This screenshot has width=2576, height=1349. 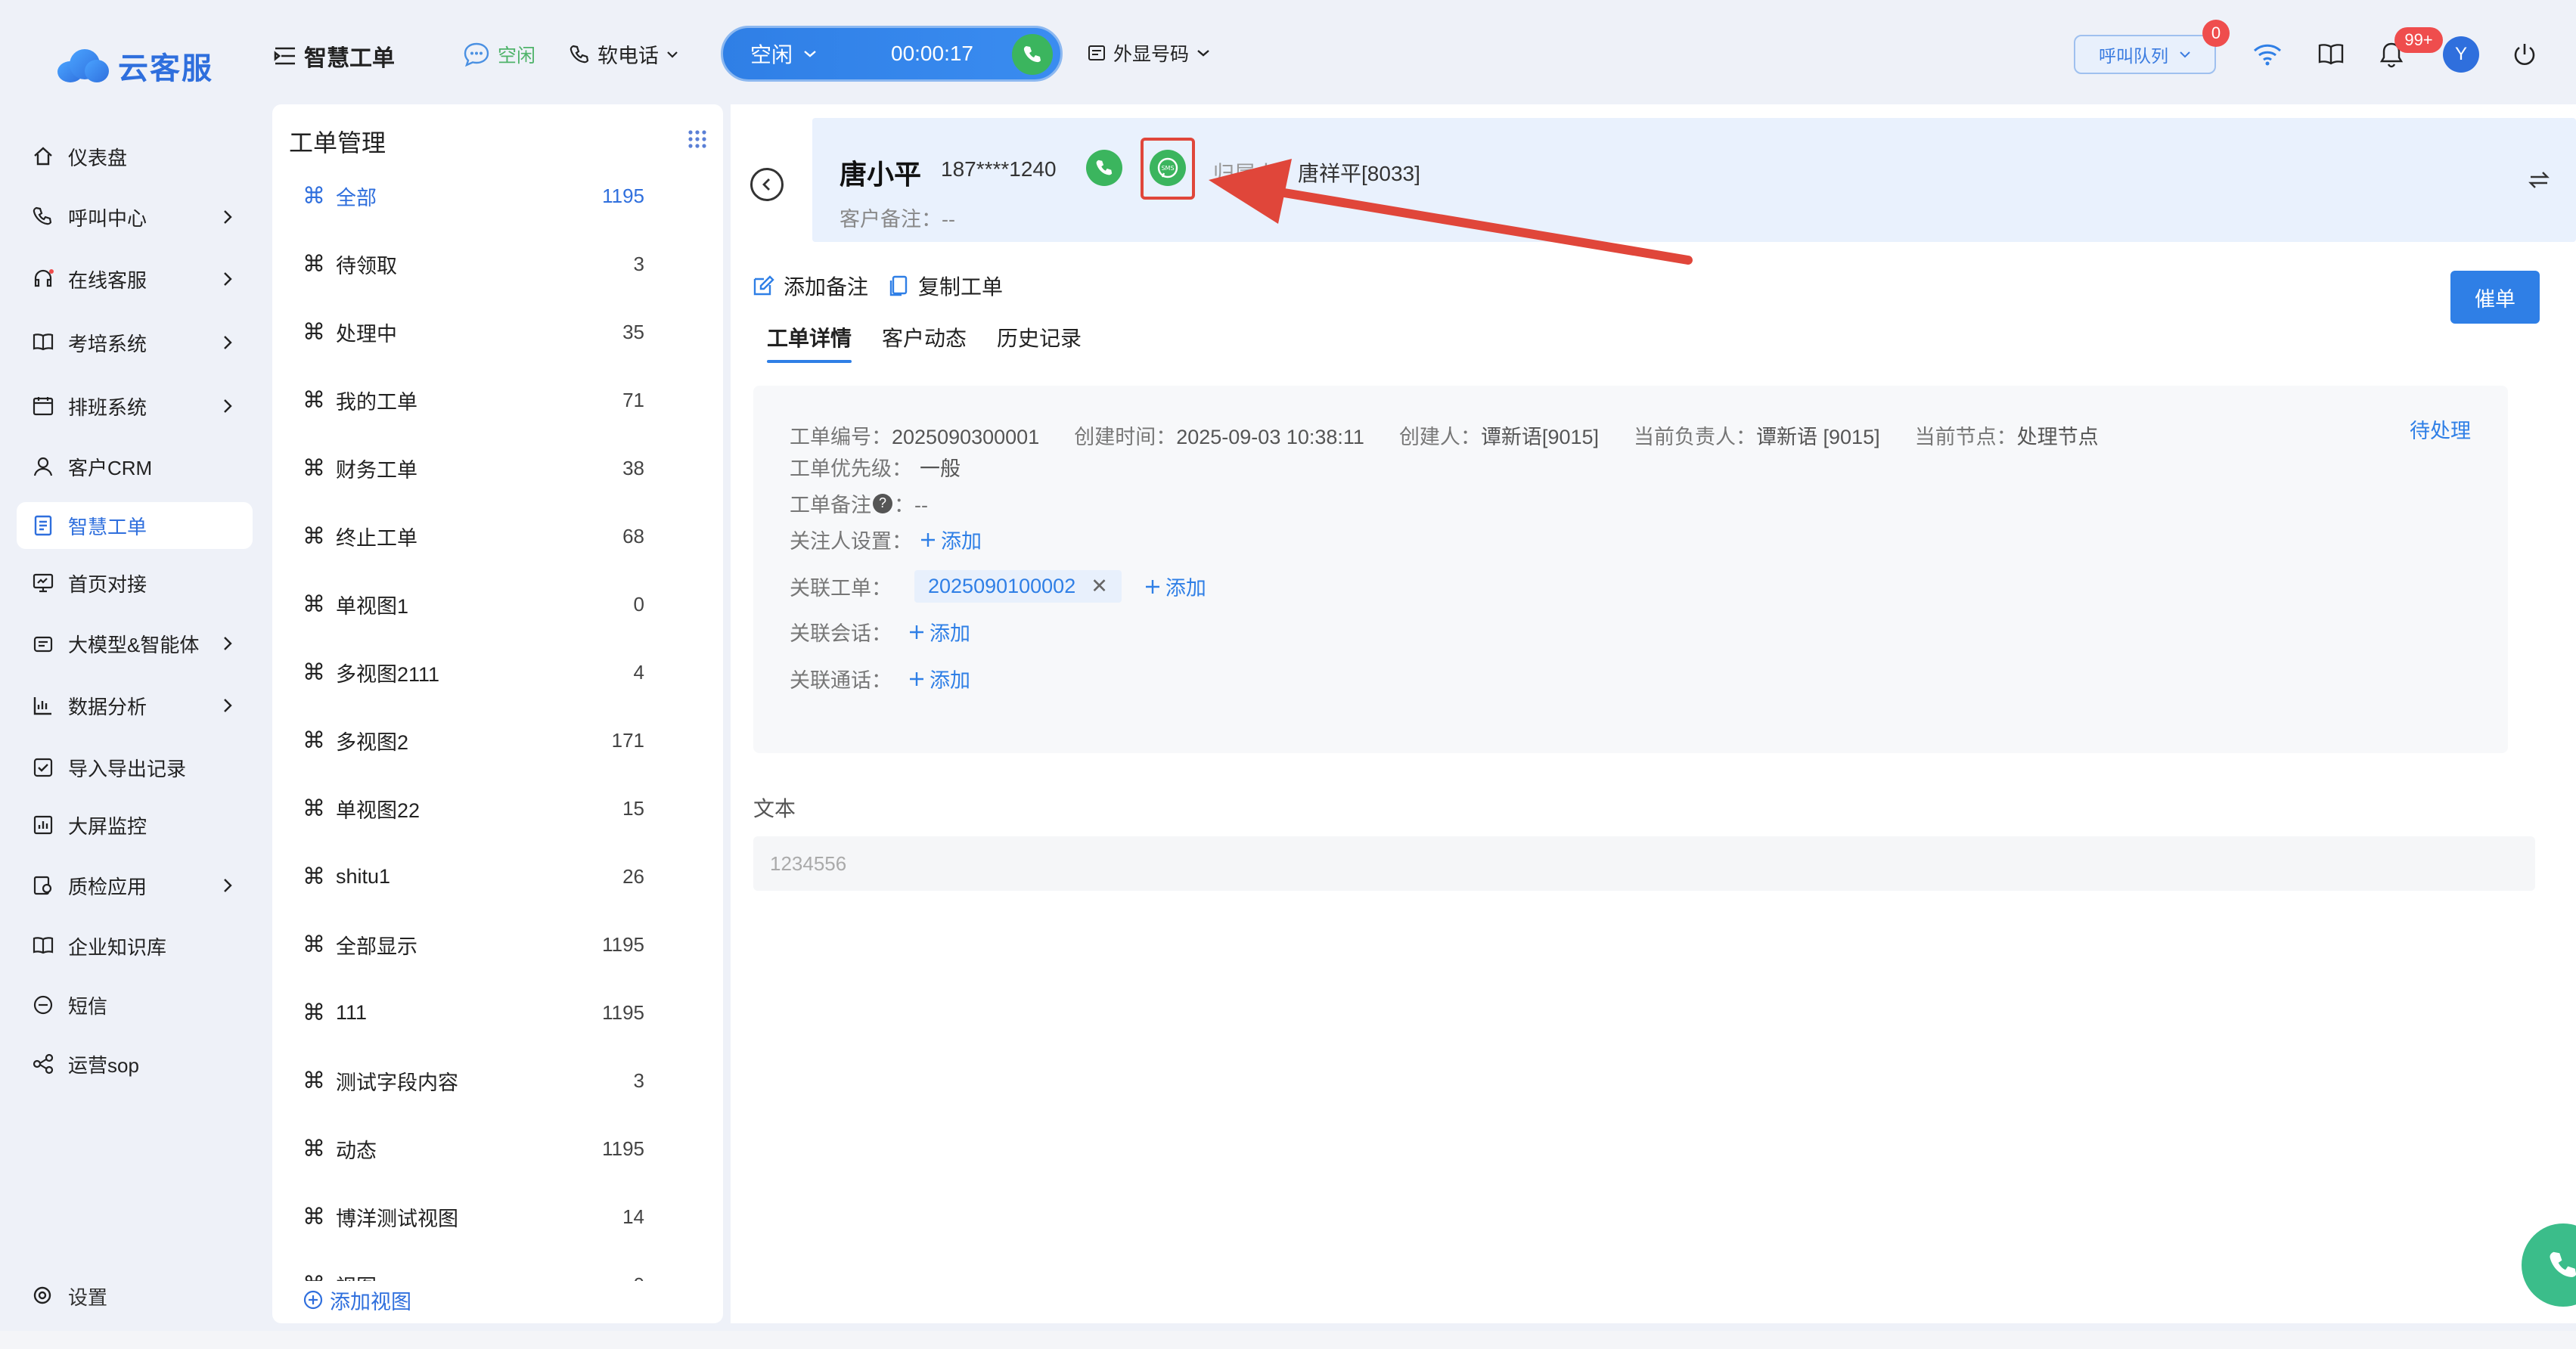 I want to click on urge-button: 催单, so click(x=2495, y=297).